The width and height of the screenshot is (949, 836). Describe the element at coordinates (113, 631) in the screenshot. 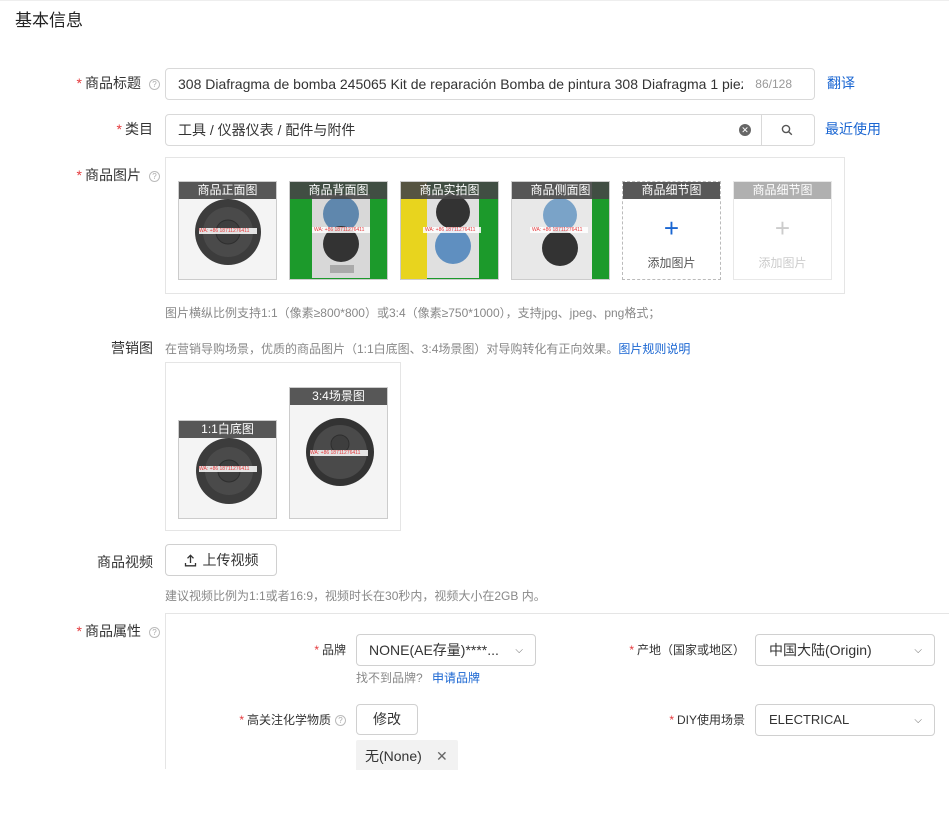

I see `attributes-label-text: 商品属性` at that location.